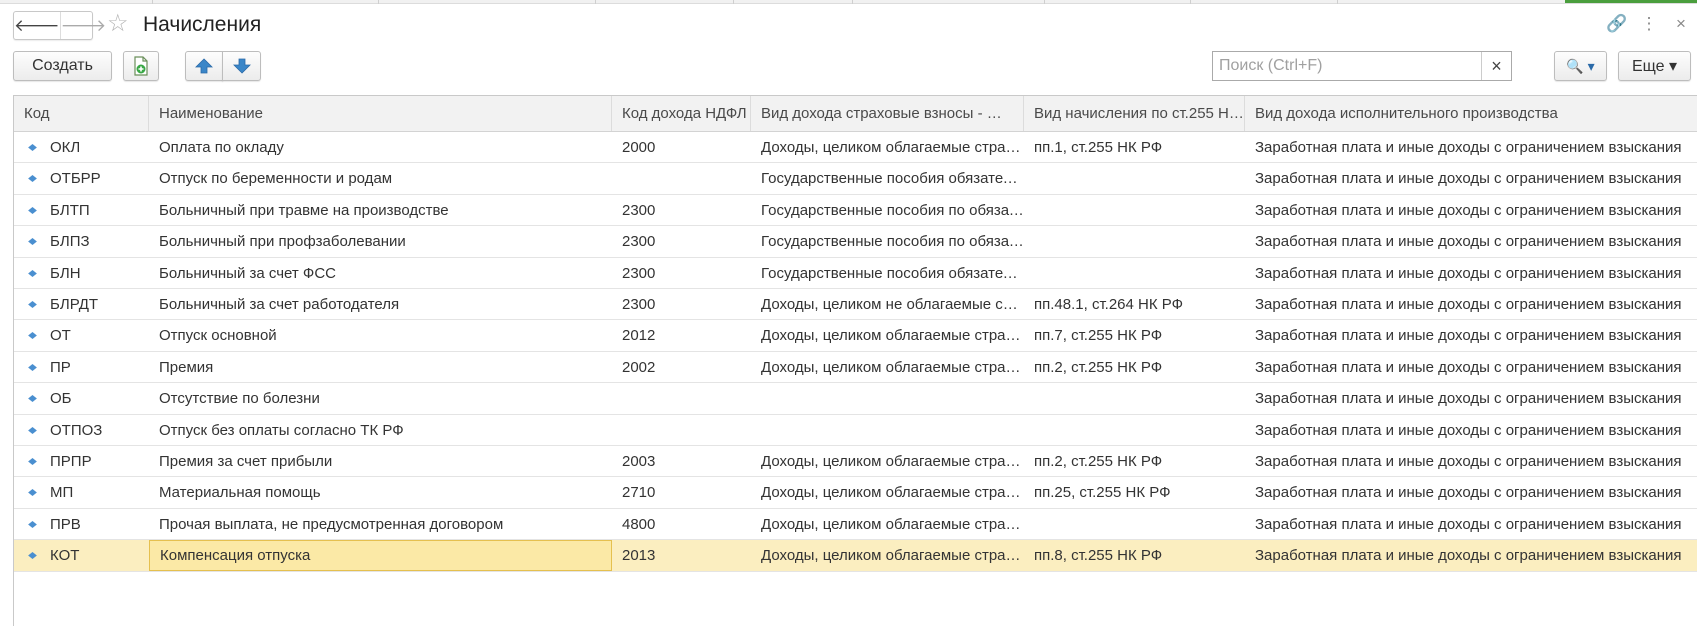 Image resolution: width=1697 pixels, height=626 pixels. I want to click on back-arrow-icon: 🡐, so click(37, 25).